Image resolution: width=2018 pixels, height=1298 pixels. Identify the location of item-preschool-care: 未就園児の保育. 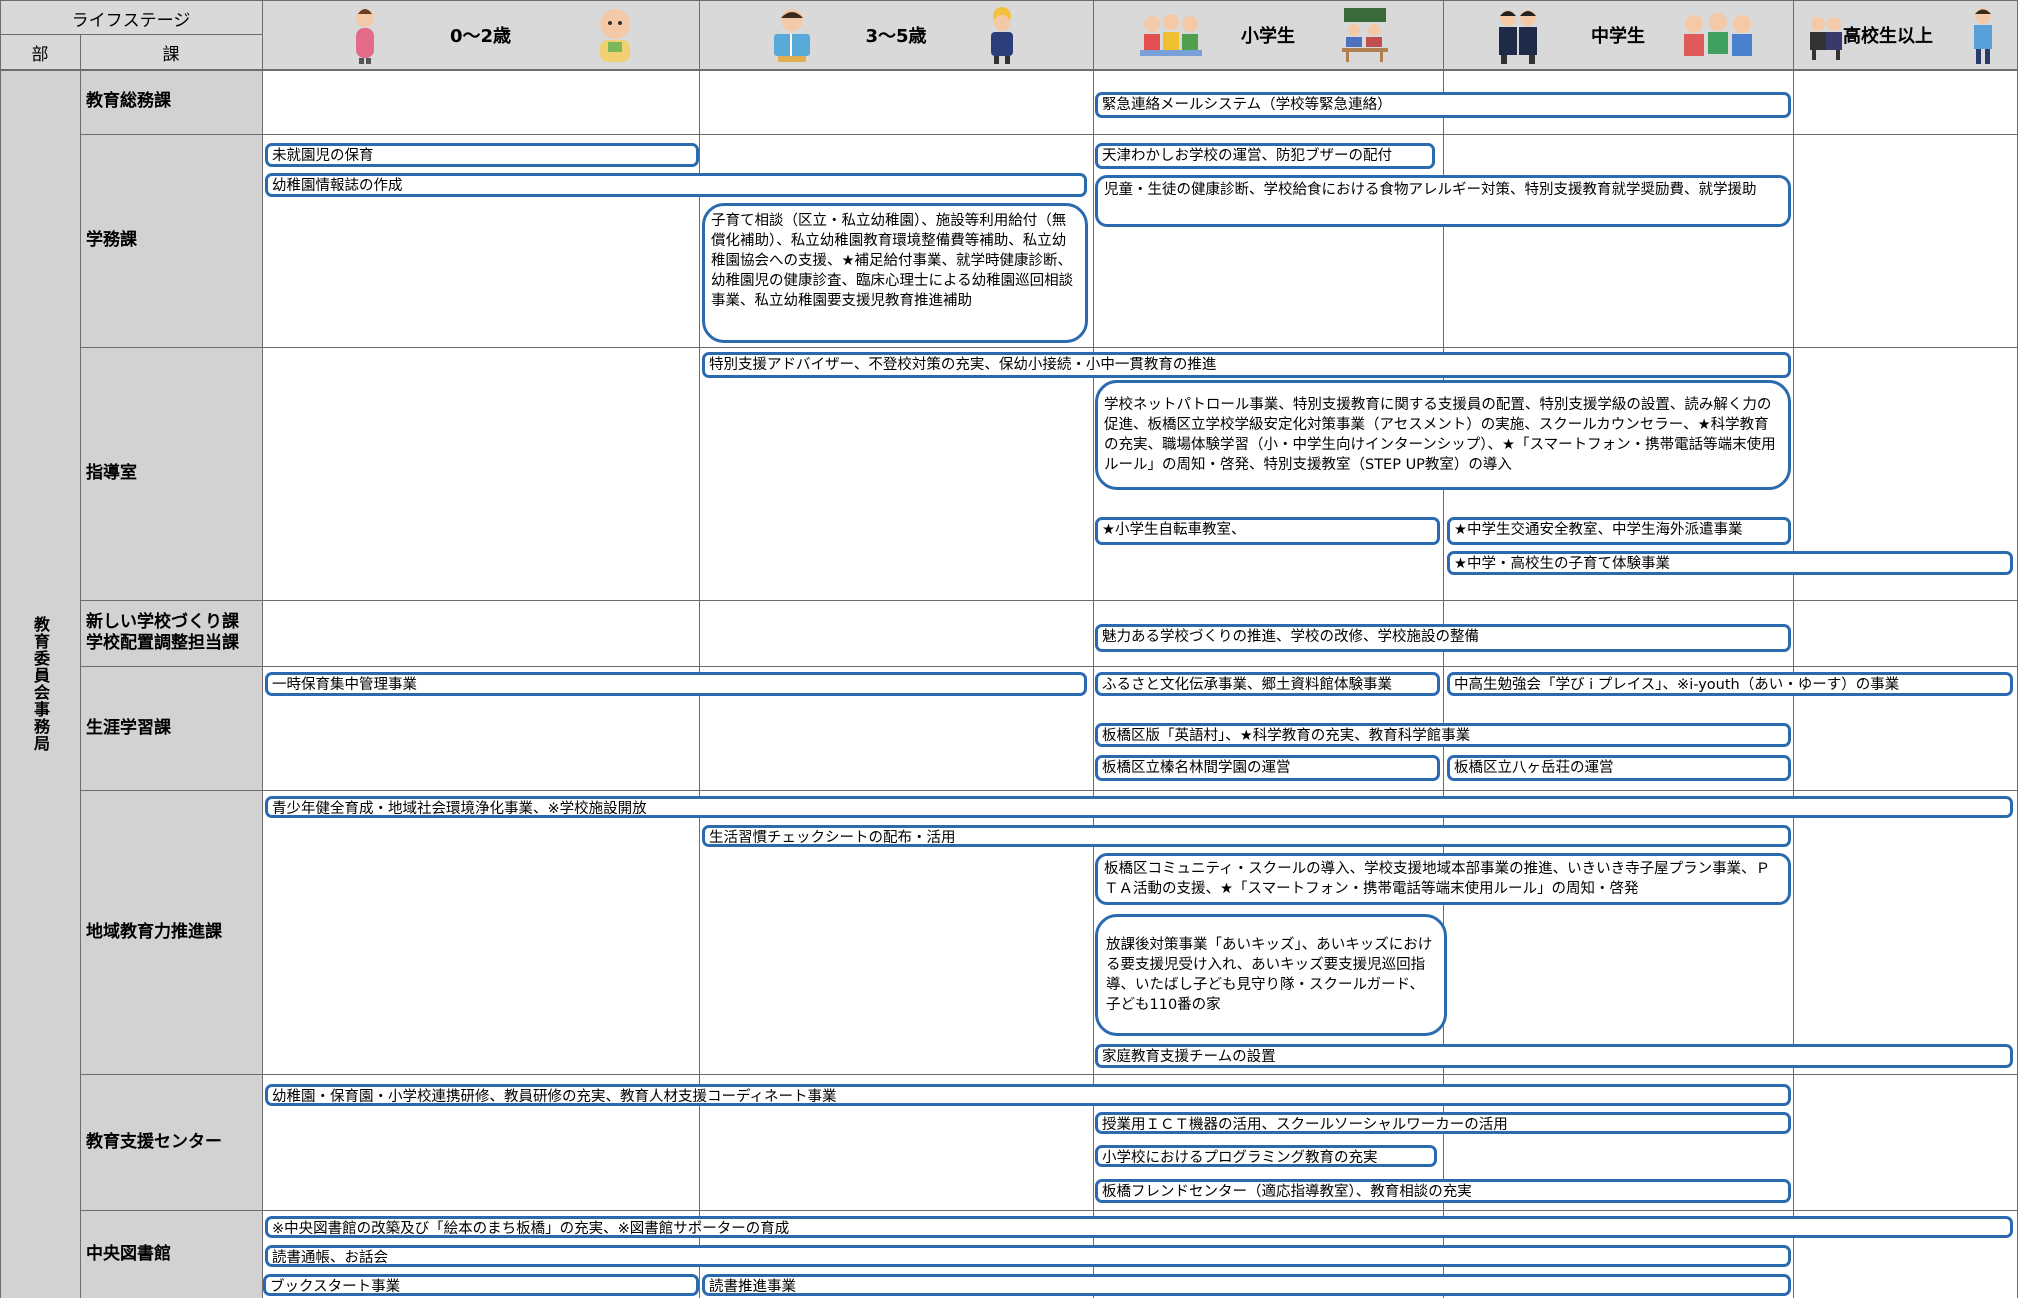
(482, 155).